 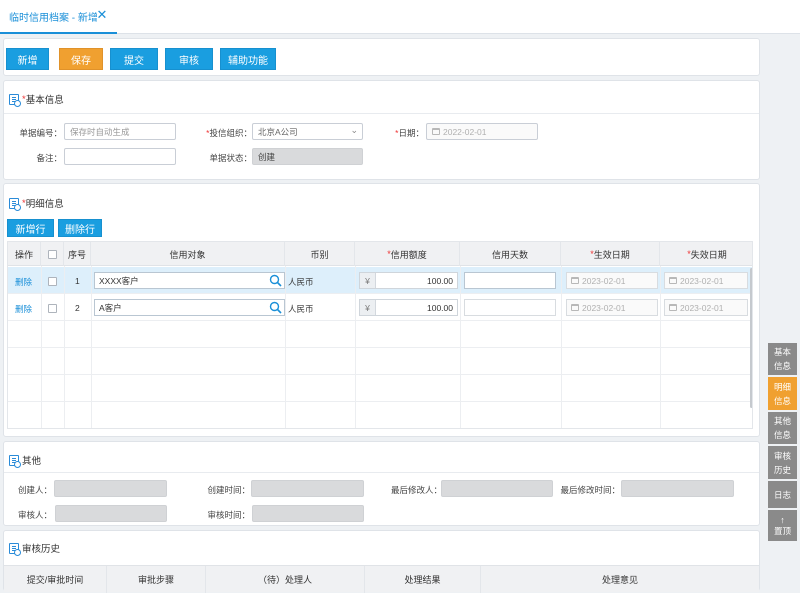 I want to click on audit-button: 审核, so click(x=189, y=59).